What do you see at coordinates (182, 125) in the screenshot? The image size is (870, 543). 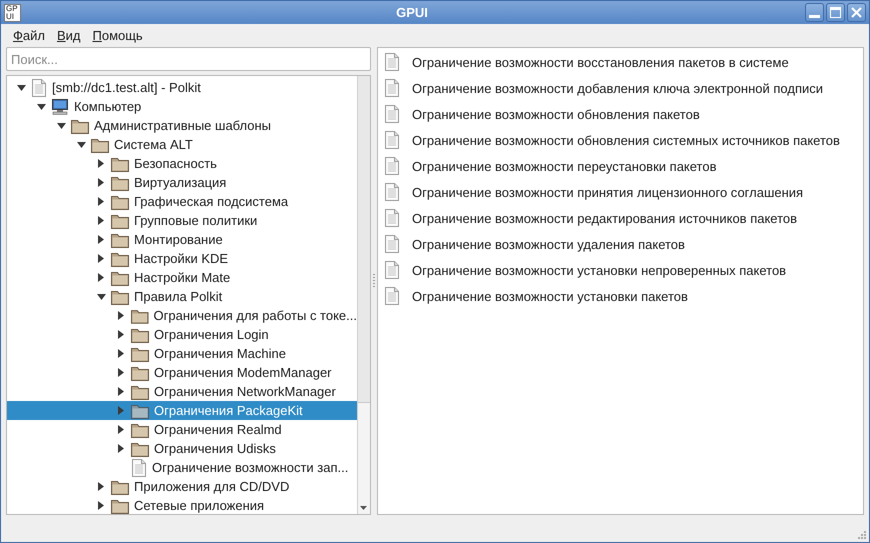 I see `tree-item: Административные шаблоны` at bounding box center [182, 125].